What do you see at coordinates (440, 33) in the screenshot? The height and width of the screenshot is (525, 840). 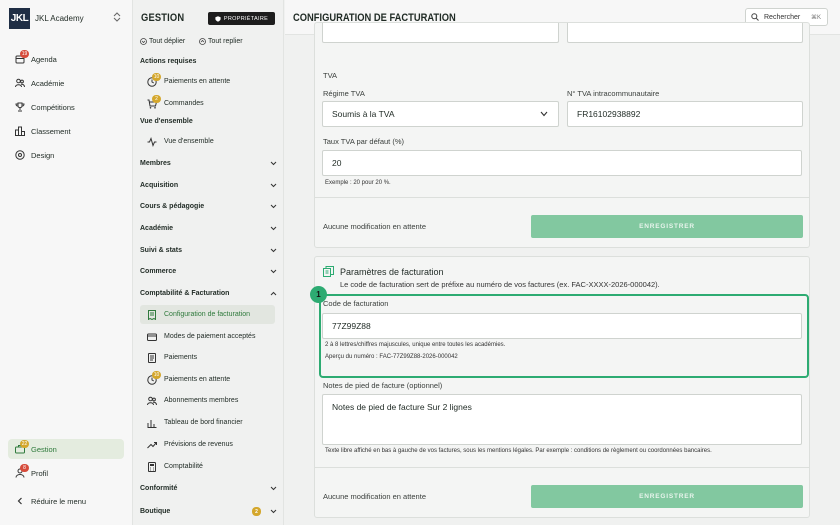 I see `field-top-left` at bounding box center [440, 33].